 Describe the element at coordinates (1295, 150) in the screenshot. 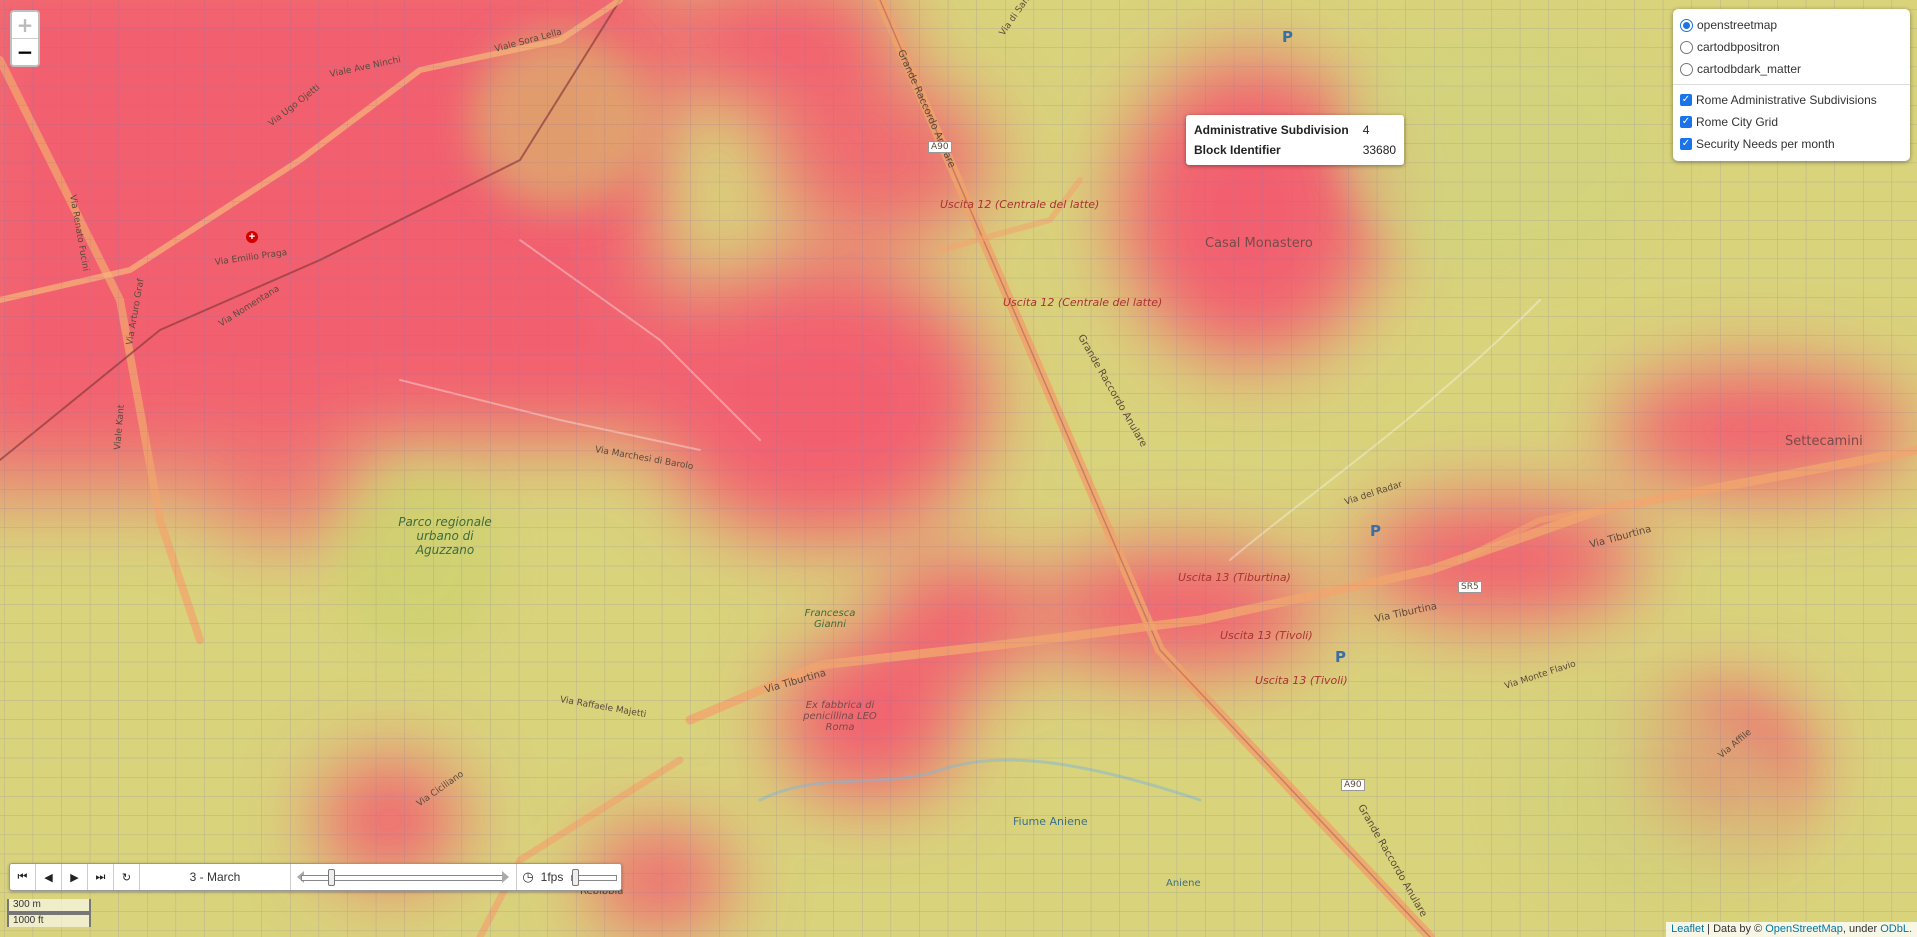

I see `tooltip-row: Block Identifier 33680` at that location.